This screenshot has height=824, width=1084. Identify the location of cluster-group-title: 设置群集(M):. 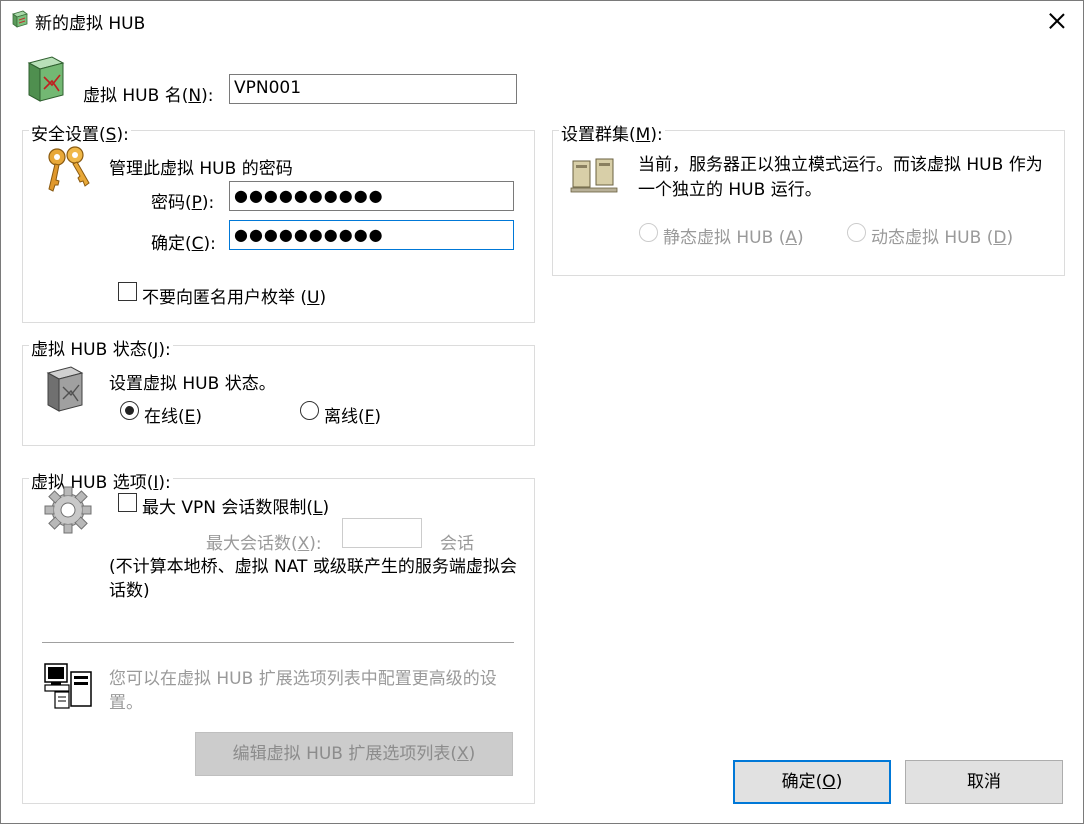
(612, 132).